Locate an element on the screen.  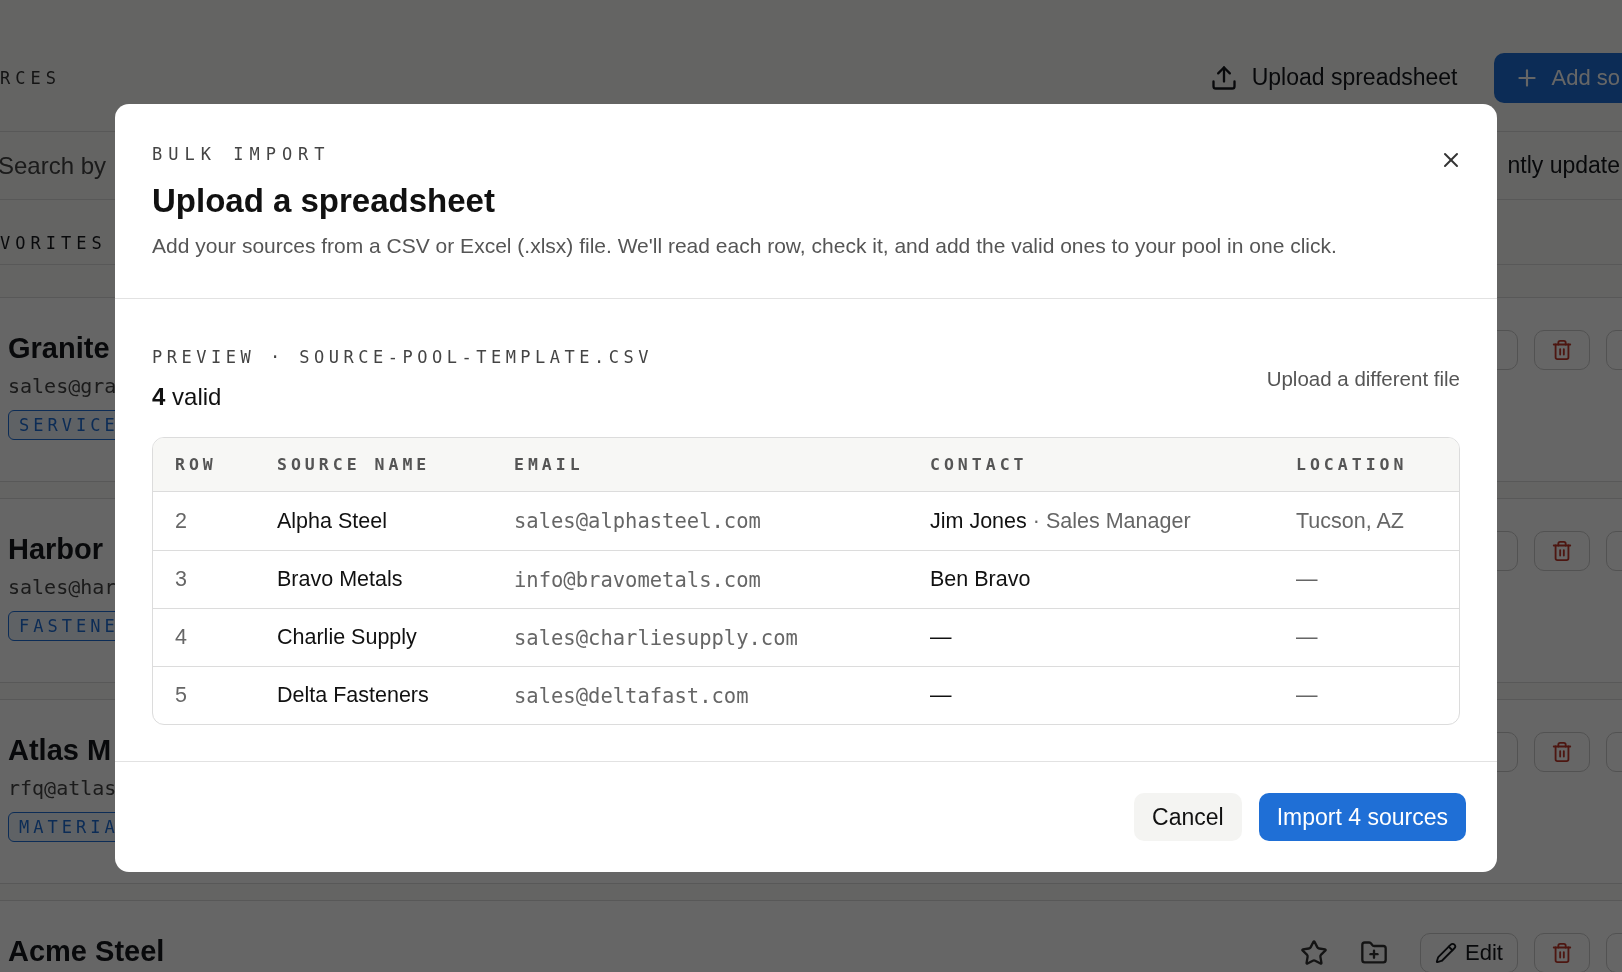
row-number: 4 is located at coordinates (181, 637).